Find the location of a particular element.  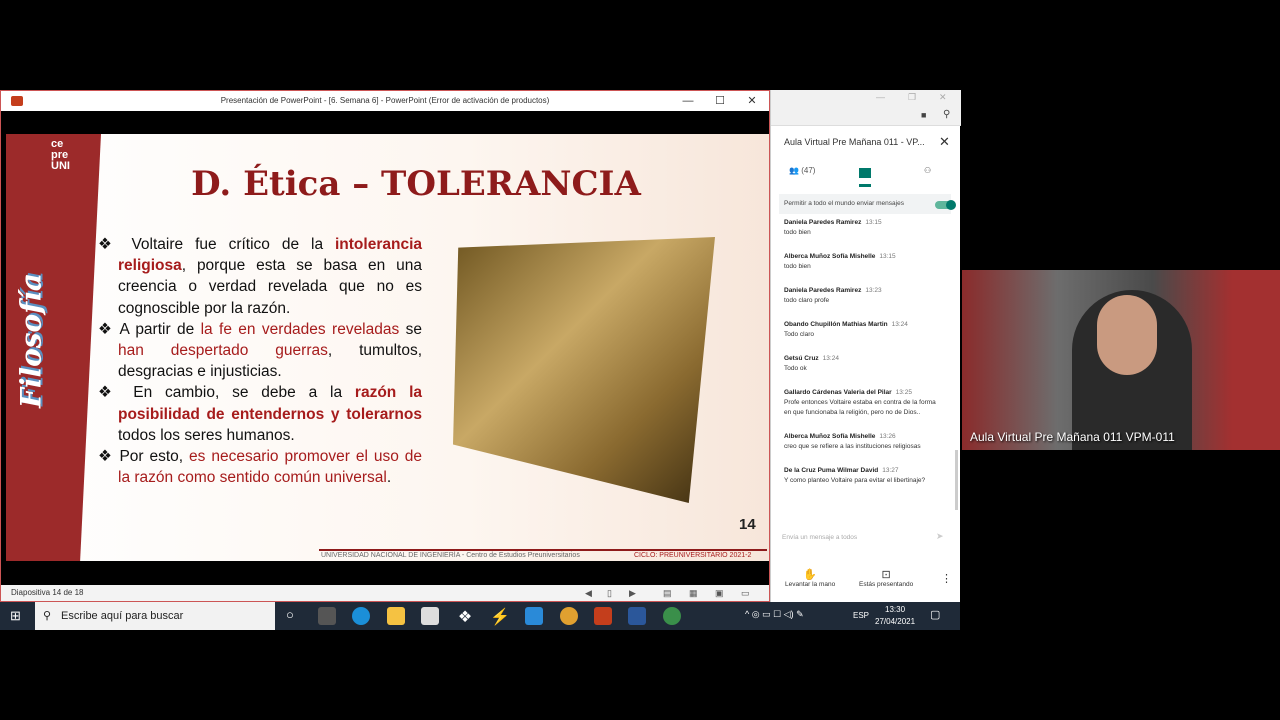

windows-start-icon: ⊞ is located at coordinates (15, 616).